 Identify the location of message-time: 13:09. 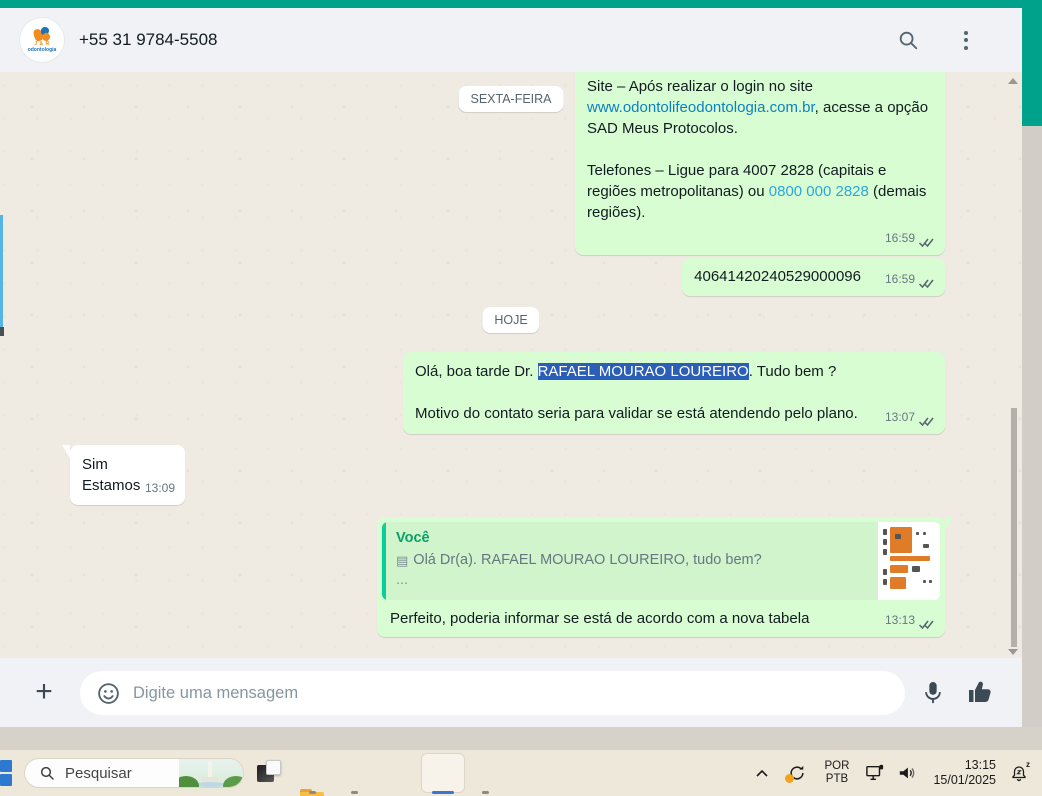
(159, 488).